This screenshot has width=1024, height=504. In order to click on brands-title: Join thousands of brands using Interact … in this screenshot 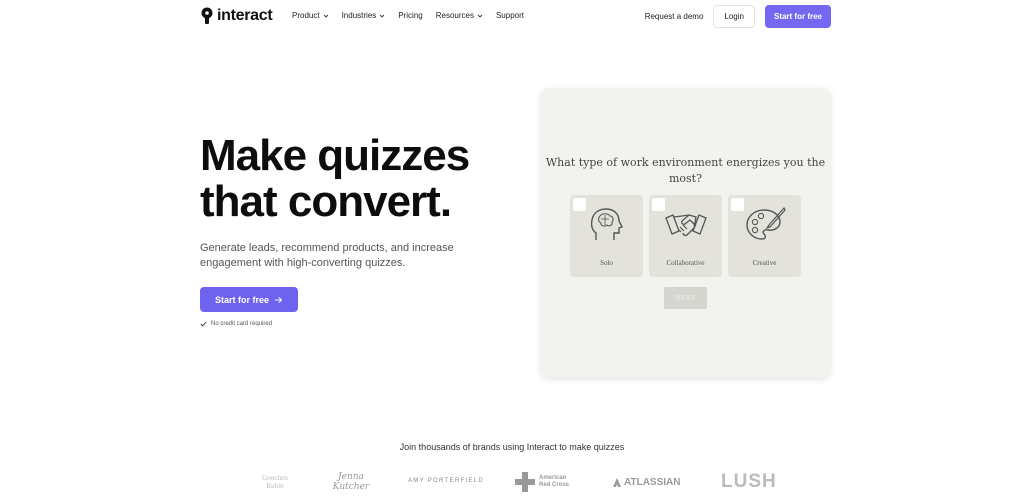, I will do `click(512, 447)`.